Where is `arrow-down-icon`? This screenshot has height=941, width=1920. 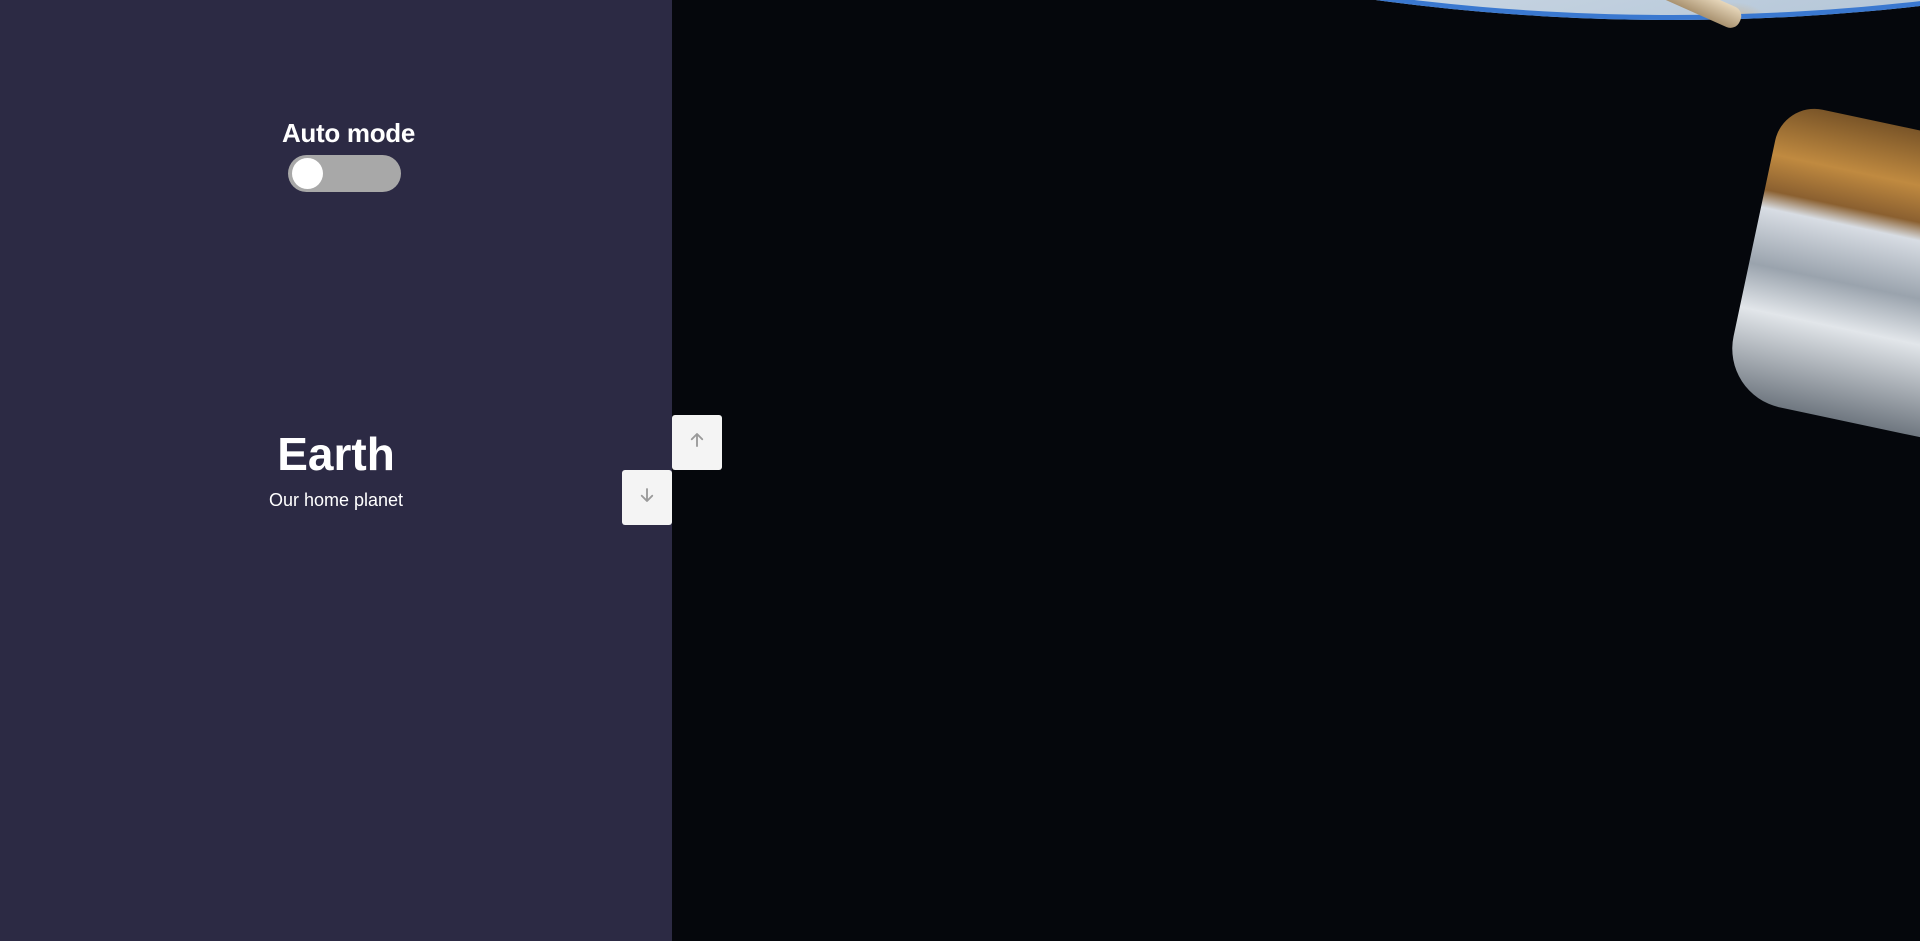 arrow-down-icon is located at coordinates (647, 497).